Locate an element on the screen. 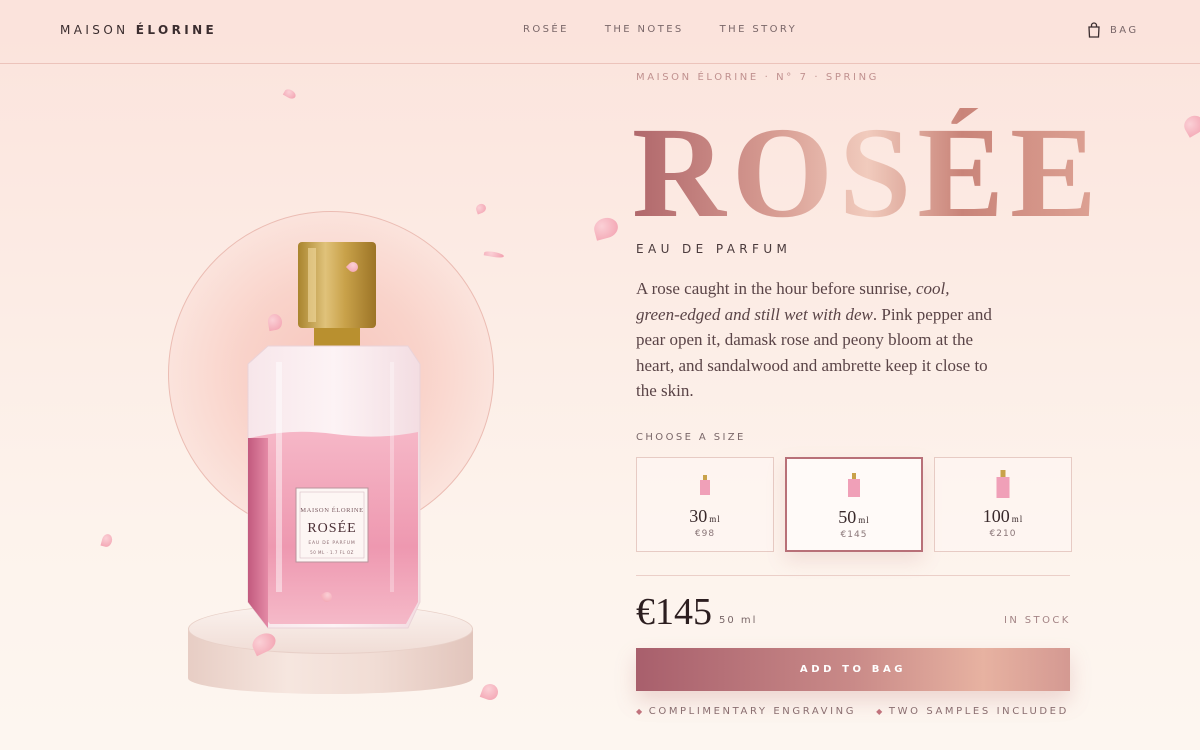 This screenshot has height=750, width=1200. nav-link-rosee: ROSÉE is located at coordinates (546, 29).